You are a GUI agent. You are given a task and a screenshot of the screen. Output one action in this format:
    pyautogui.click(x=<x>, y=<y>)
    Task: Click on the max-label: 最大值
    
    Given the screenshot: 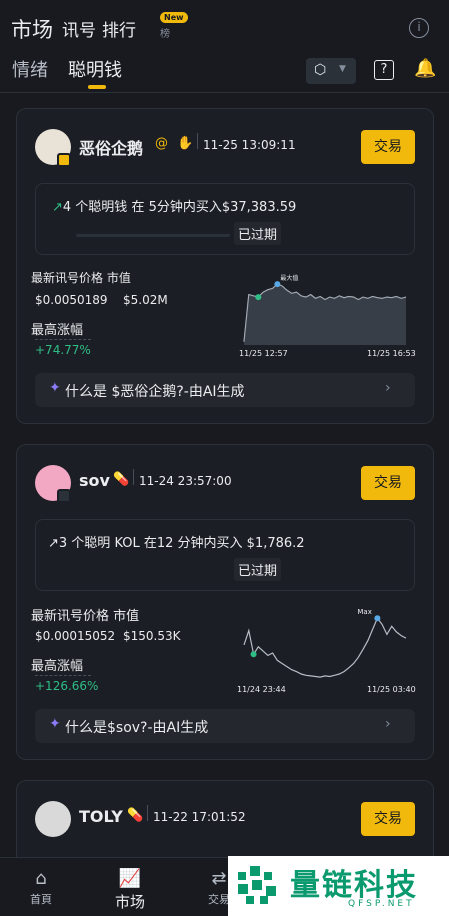 What is the action you would take?
    pyautogui.click(x=289, y=278)
    